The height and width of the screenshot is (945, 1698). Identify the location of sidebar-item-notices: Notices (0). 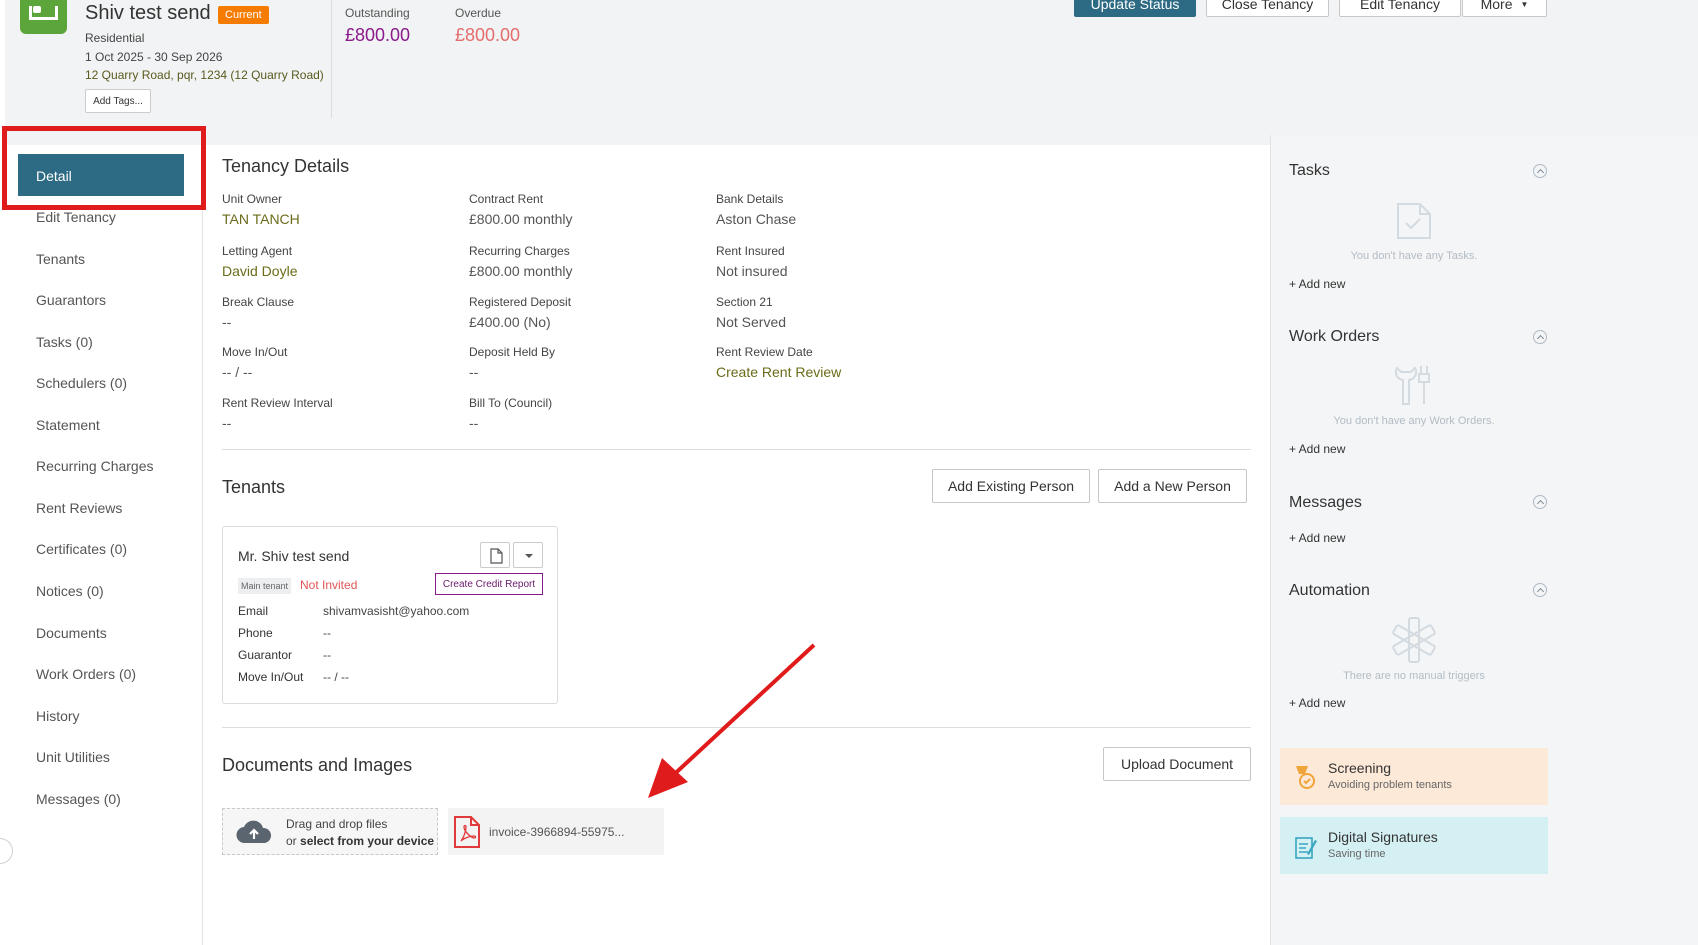
(70, 591).